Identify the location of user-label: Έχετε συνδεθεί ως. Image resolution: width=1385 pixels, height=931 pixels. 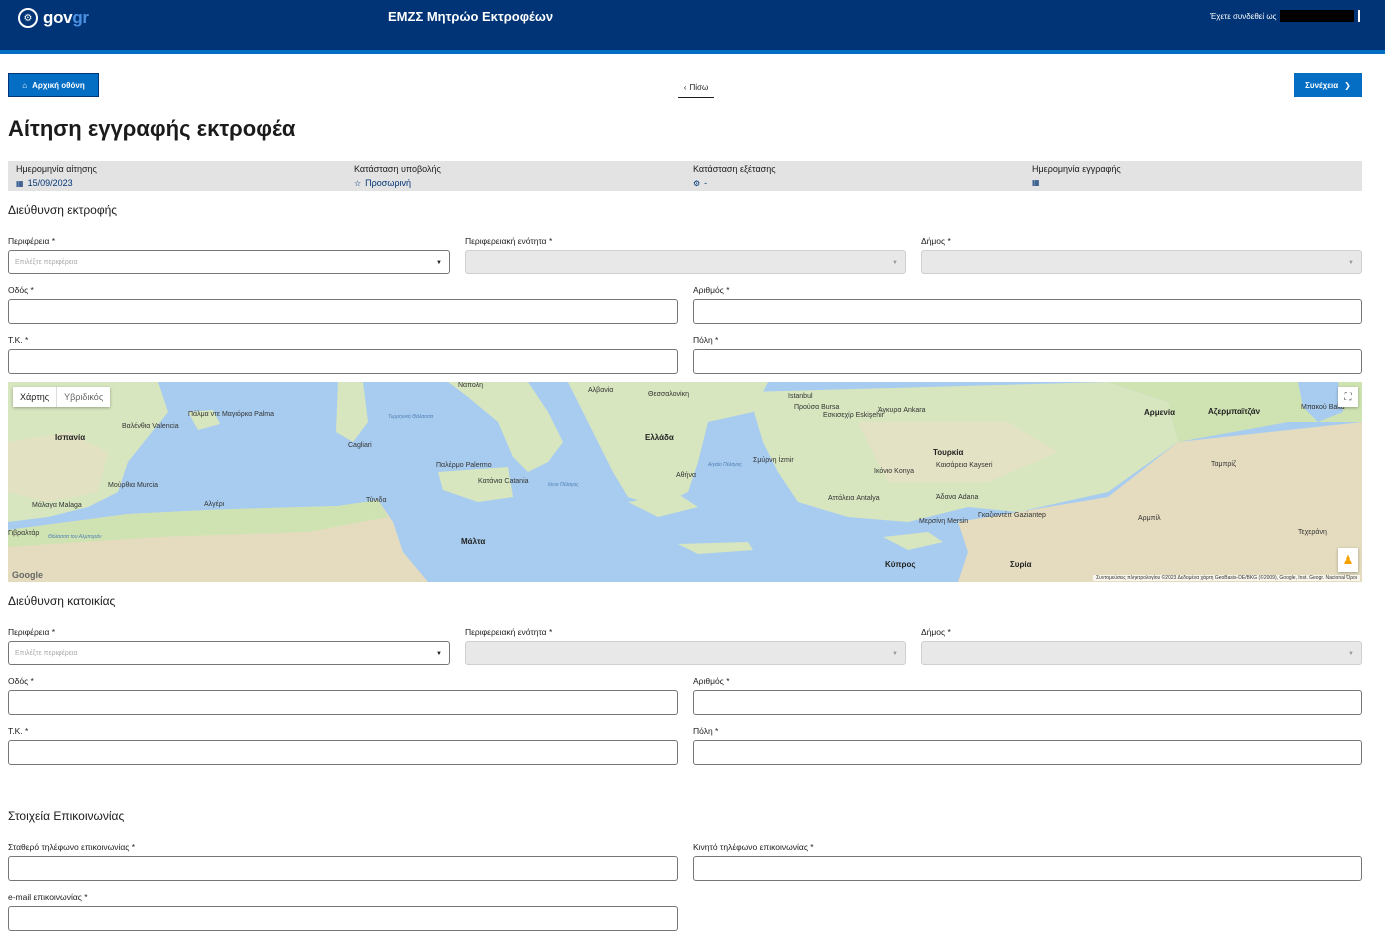
(1243, 16).